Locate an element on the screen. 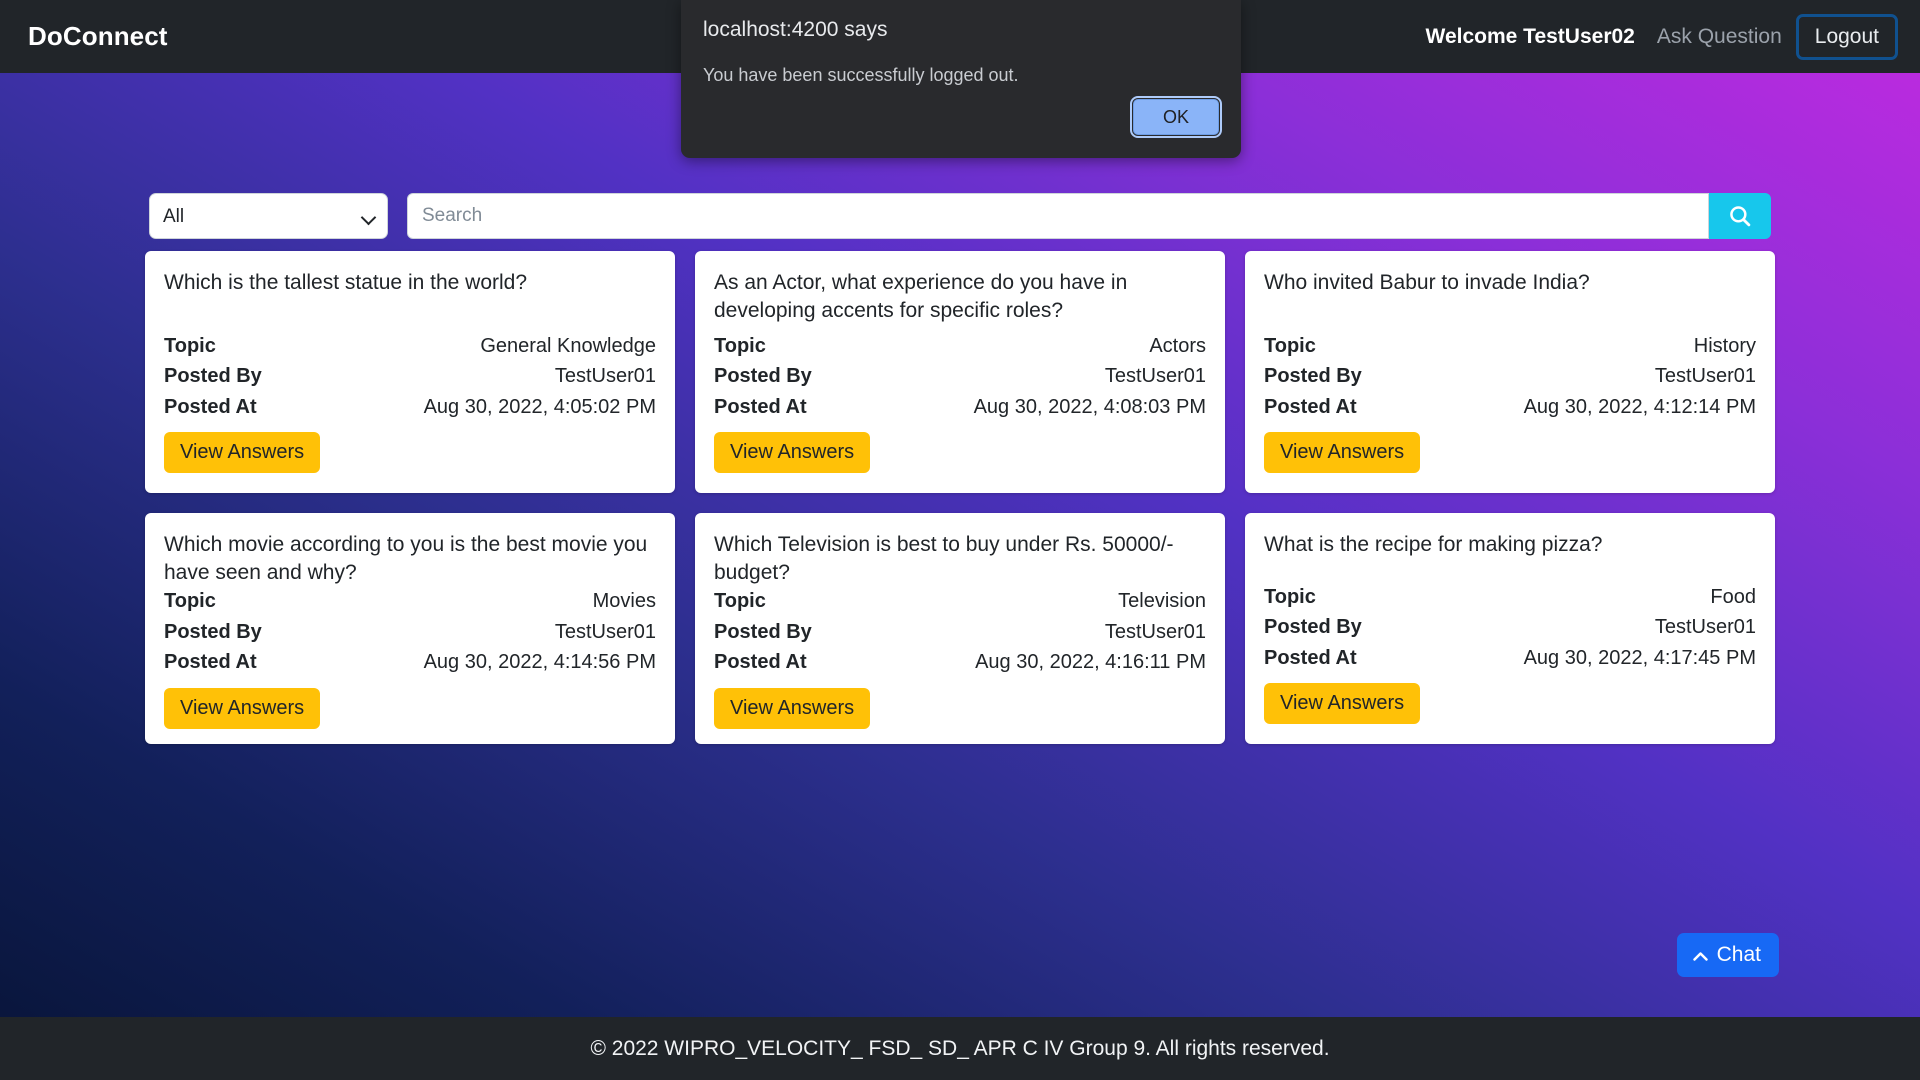 The height and width of the screenshot is (1080, 1920). logout-button: Logout is located at coordinates (1846, 36).